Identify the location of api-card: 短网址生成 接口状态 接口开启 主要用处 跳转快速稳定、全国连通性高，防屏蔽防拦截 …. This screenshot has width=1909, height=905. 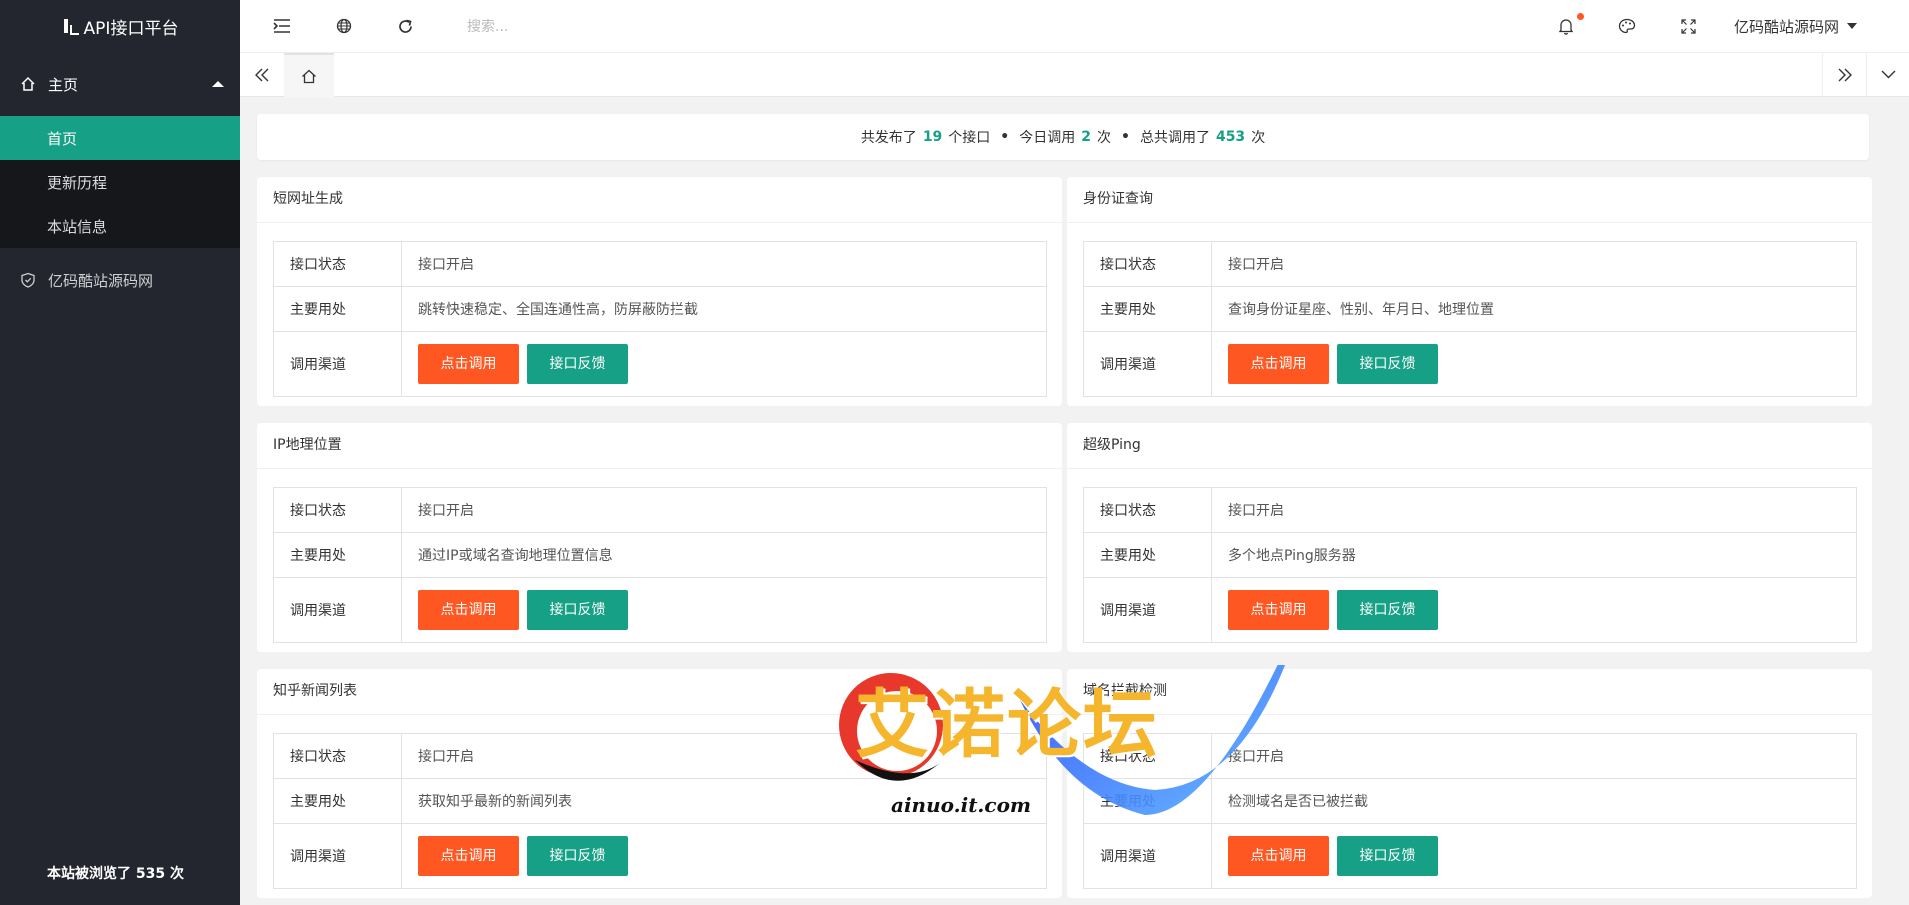
(659, 291).